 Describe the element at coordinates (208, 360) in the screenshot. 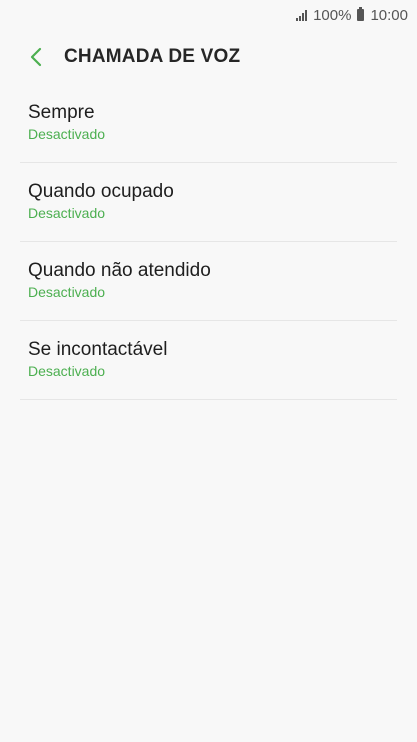

I see `list-item-se-incontactavel: Se incontactável Desactivado` at that location.